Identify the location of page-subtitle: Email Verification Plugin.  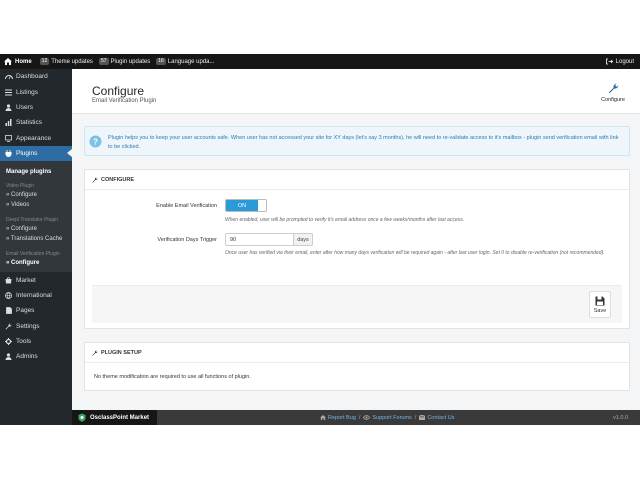
(124, 101).